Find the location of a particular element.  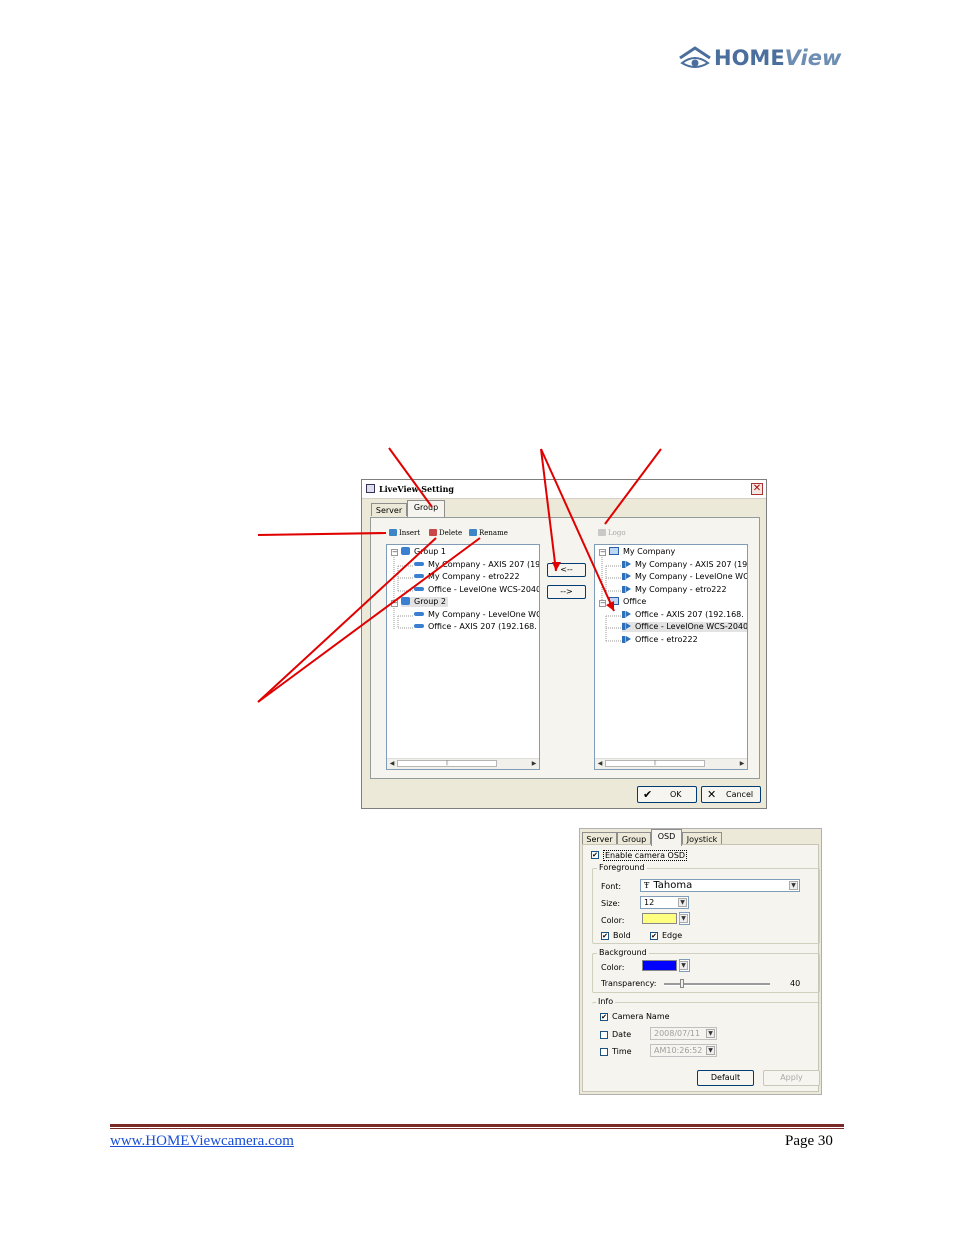

group1-label: Group 1 is located at coordinates (430, 551).